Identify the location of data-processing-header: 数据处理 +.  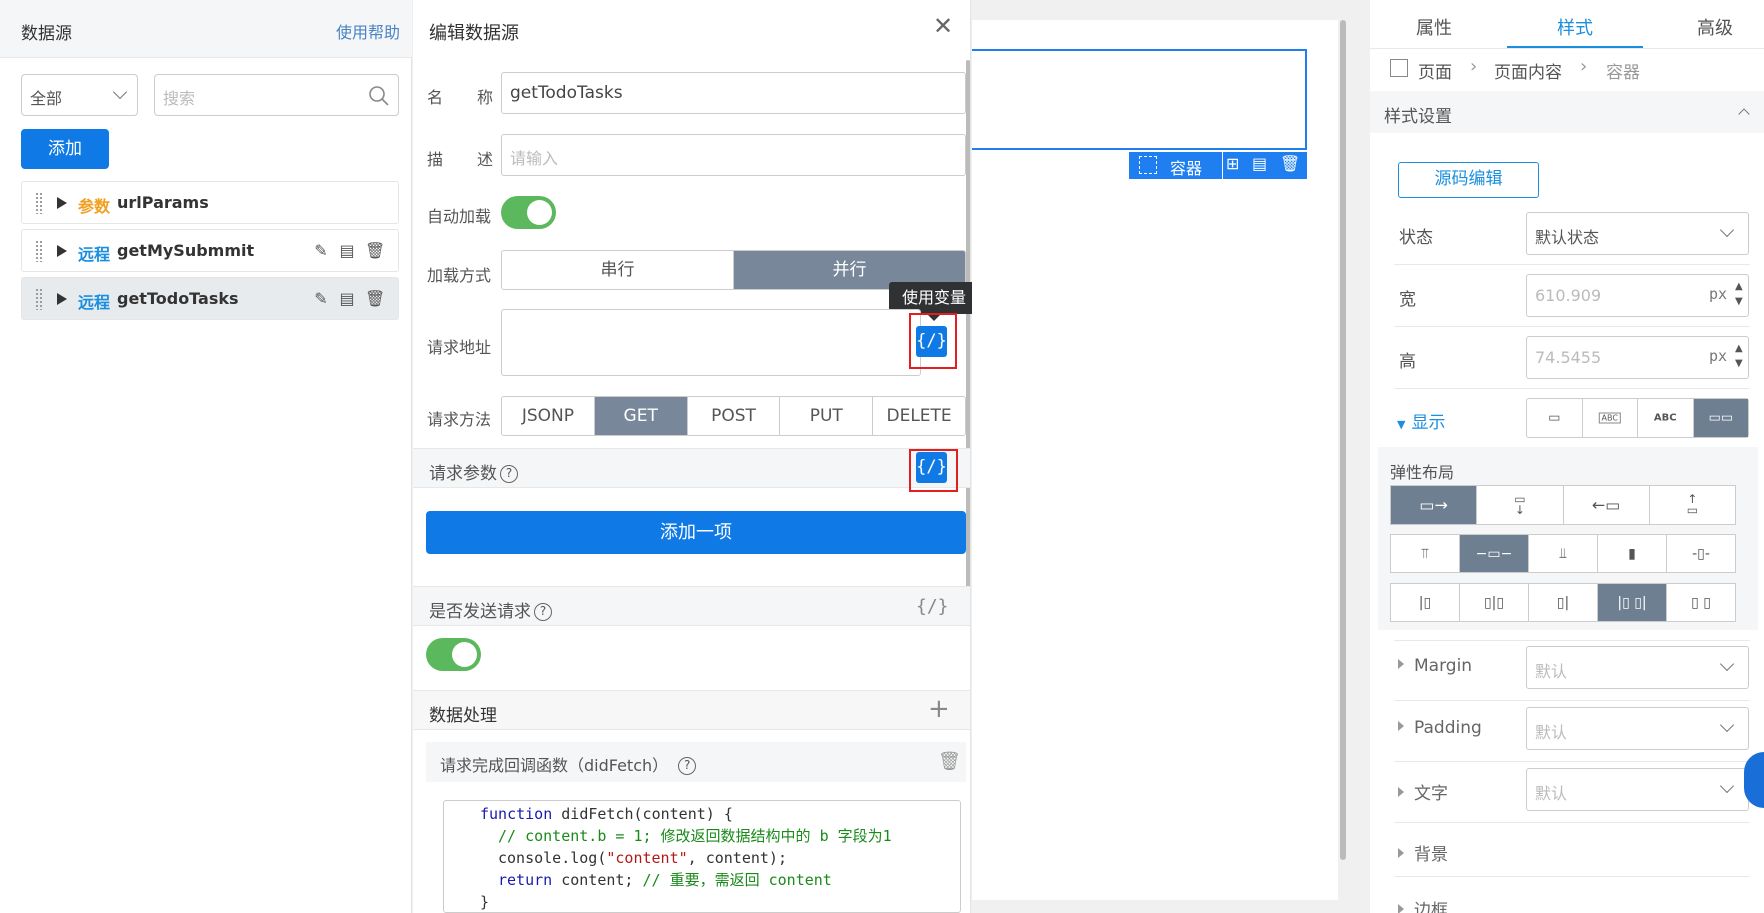
(691, 710).